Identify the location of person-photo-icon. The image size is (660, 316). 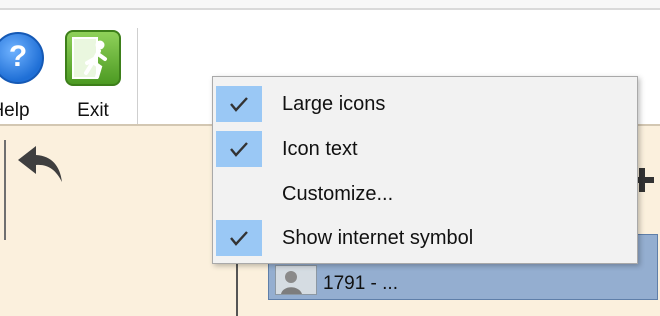
(296, 280).